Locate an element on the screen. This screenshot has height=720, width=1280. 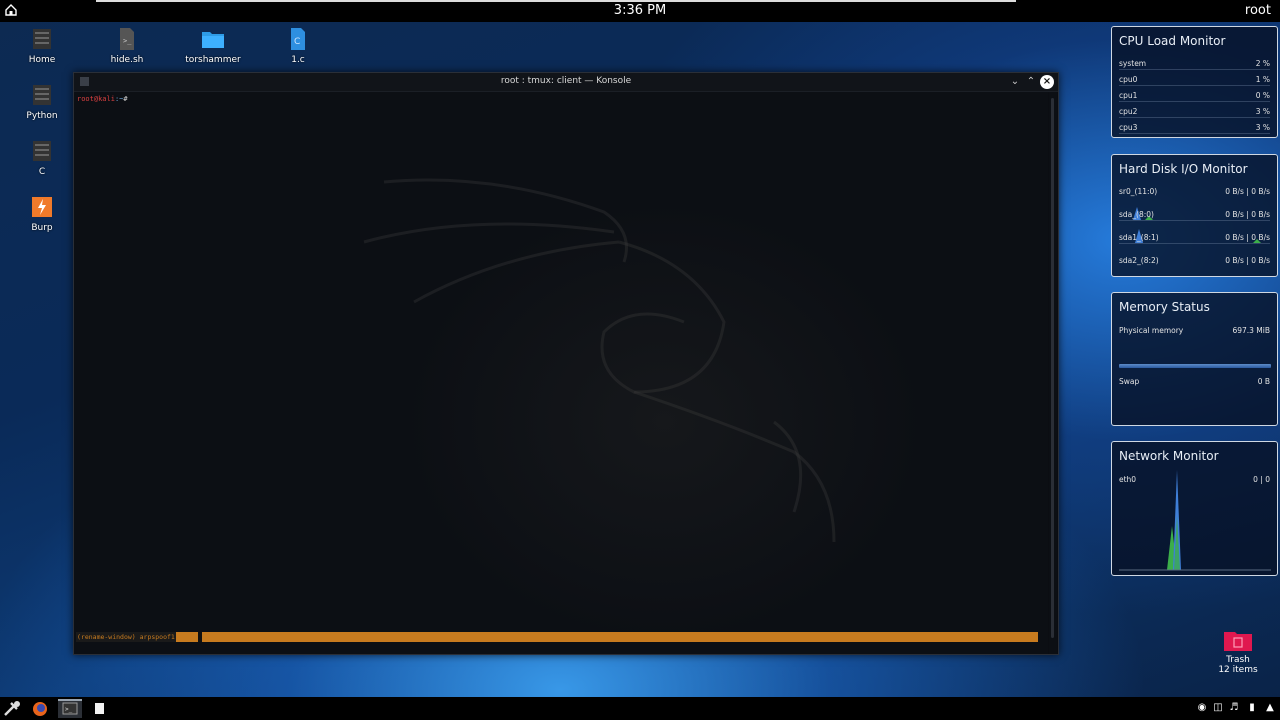
desktop-icon-home: Home is located at coordinates (42, 46).